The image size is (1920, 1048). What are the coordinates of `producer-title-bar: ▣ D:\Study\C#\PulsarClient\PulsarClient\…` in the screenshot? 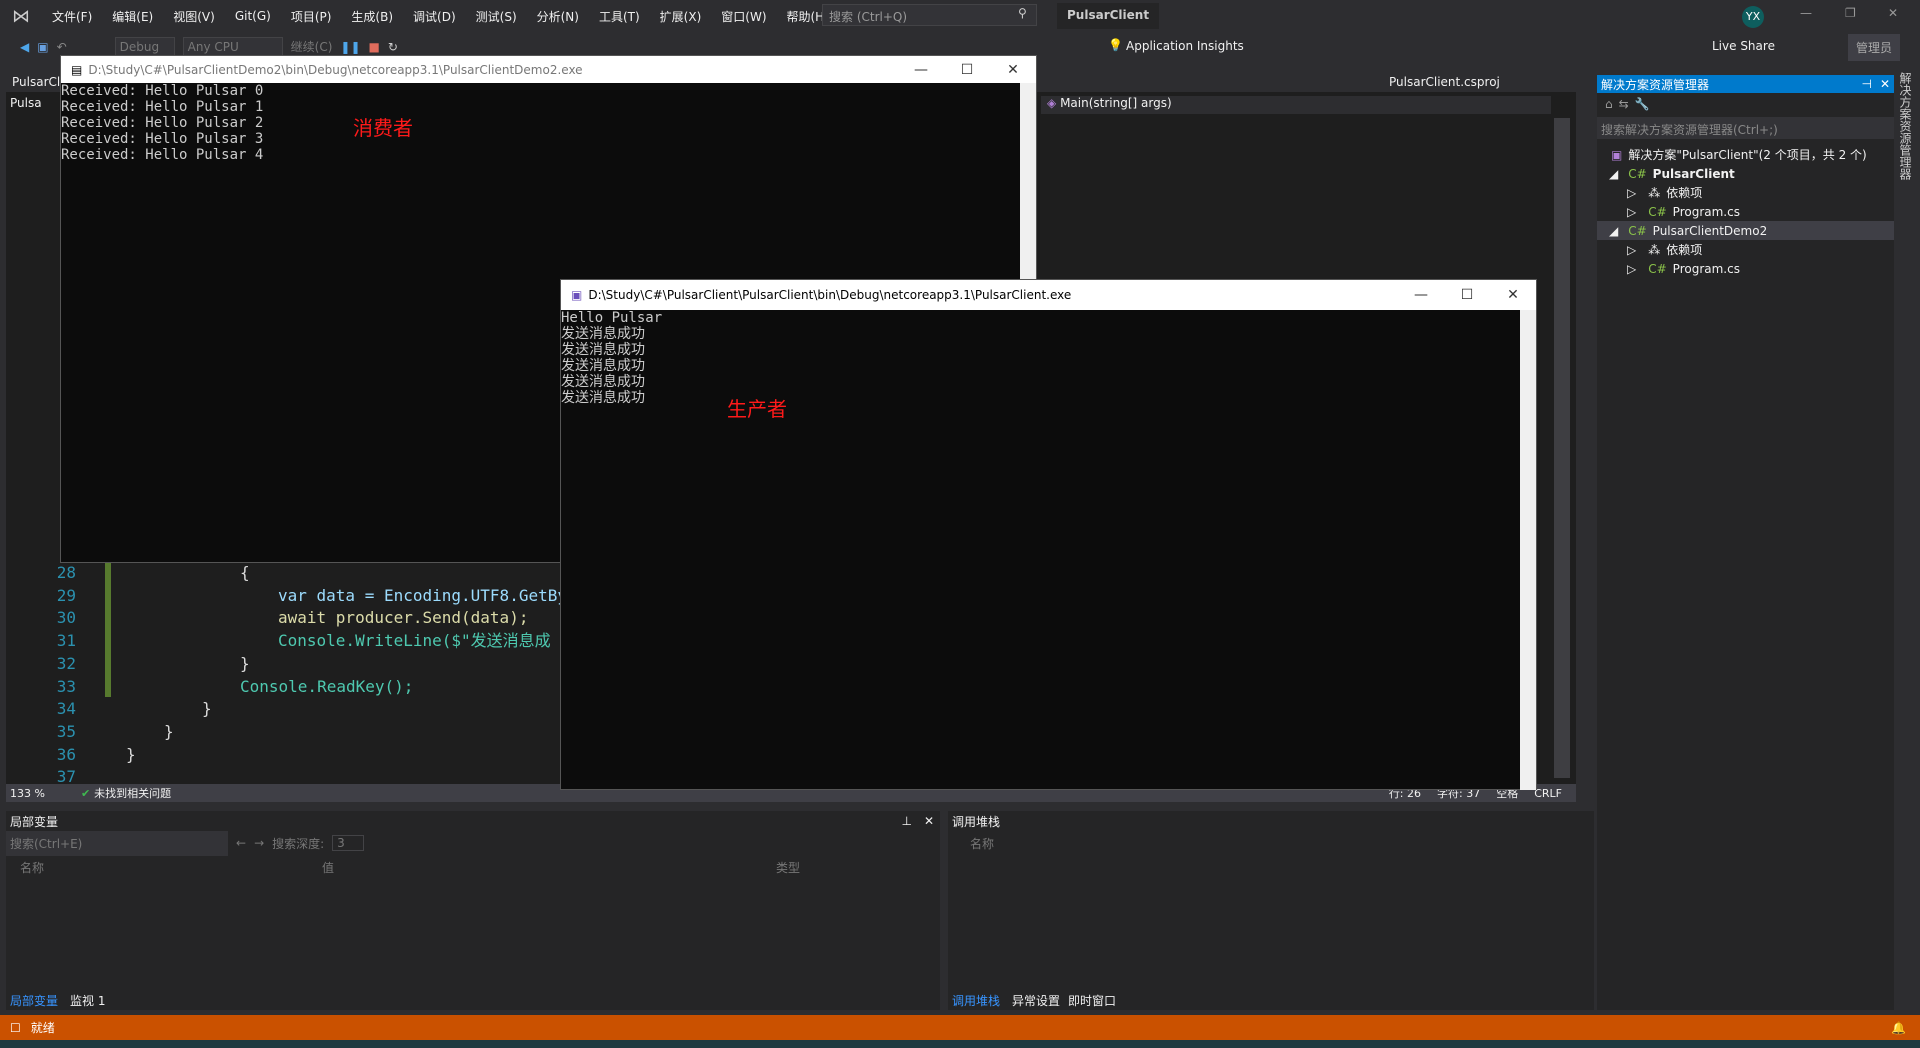 It's located at (1048, 295).